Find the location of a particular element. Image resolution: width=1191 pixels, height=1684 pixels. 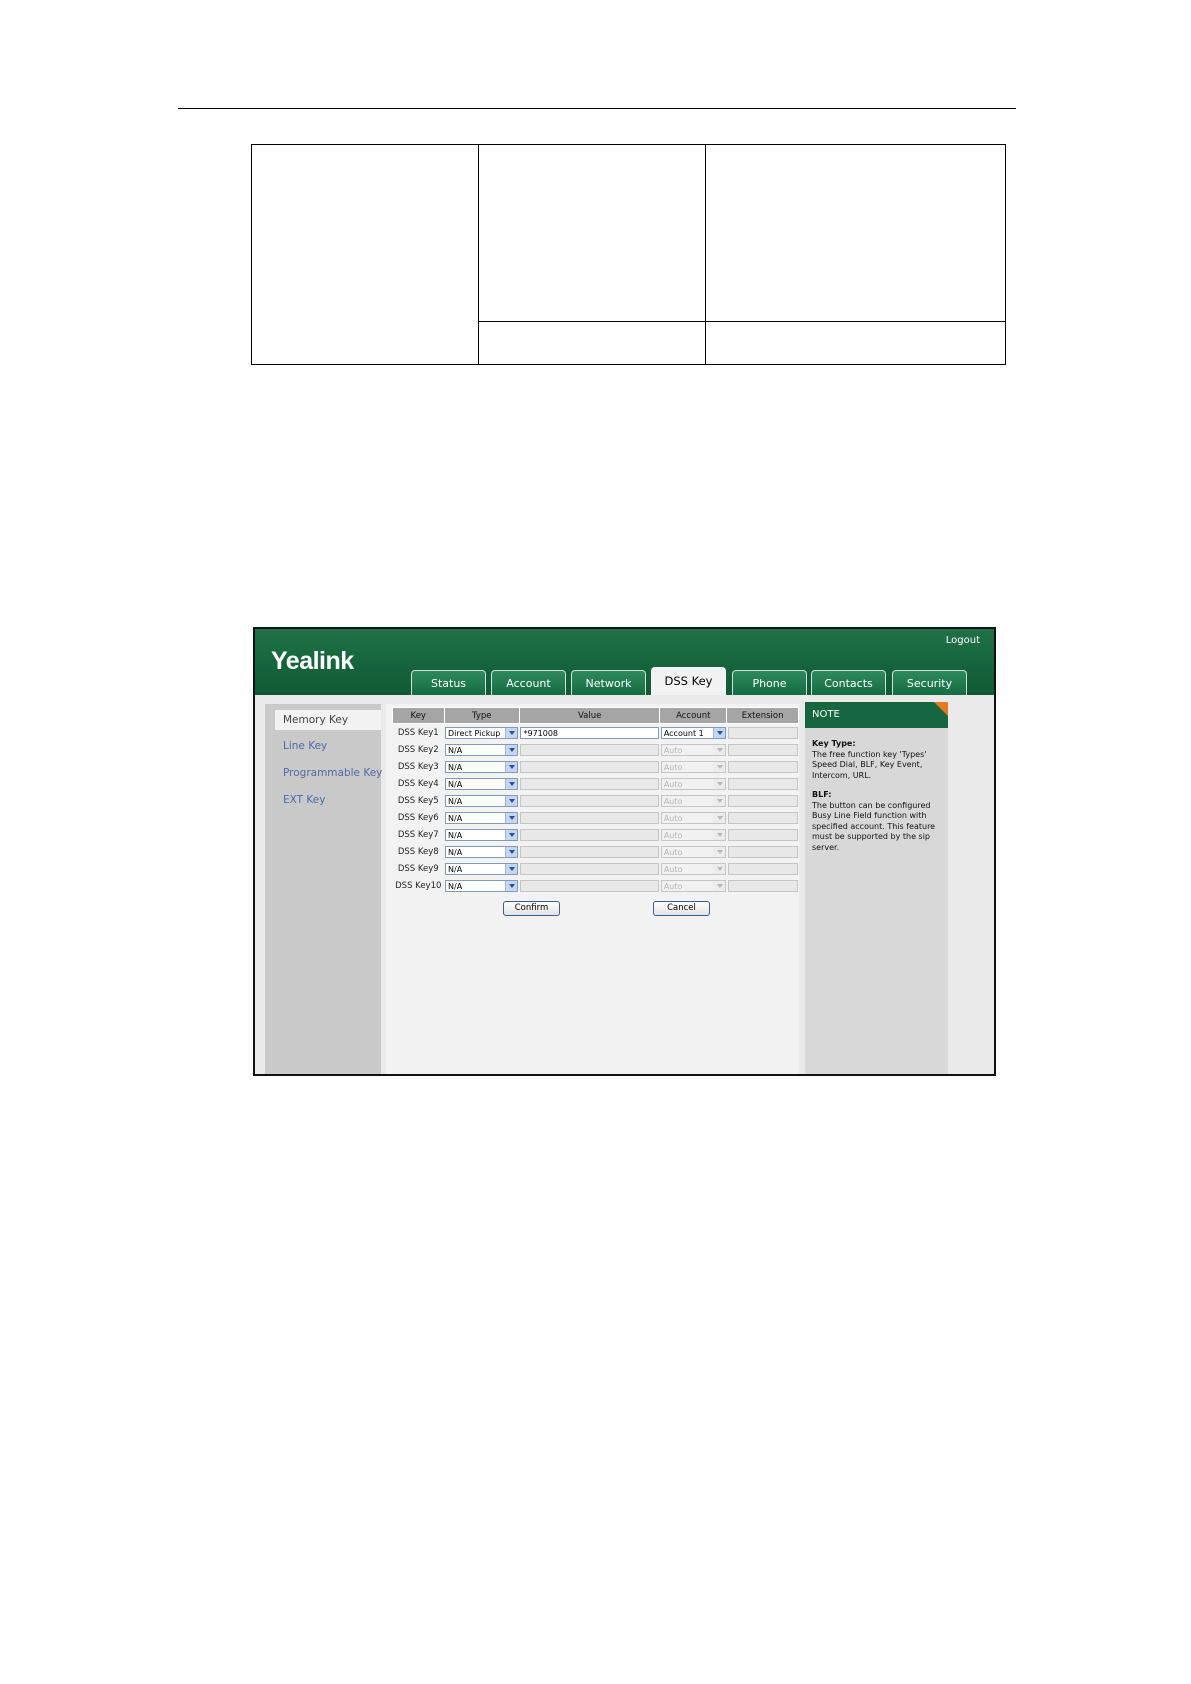

key-label: DSS Key1 is located at coordinates (418, 732).